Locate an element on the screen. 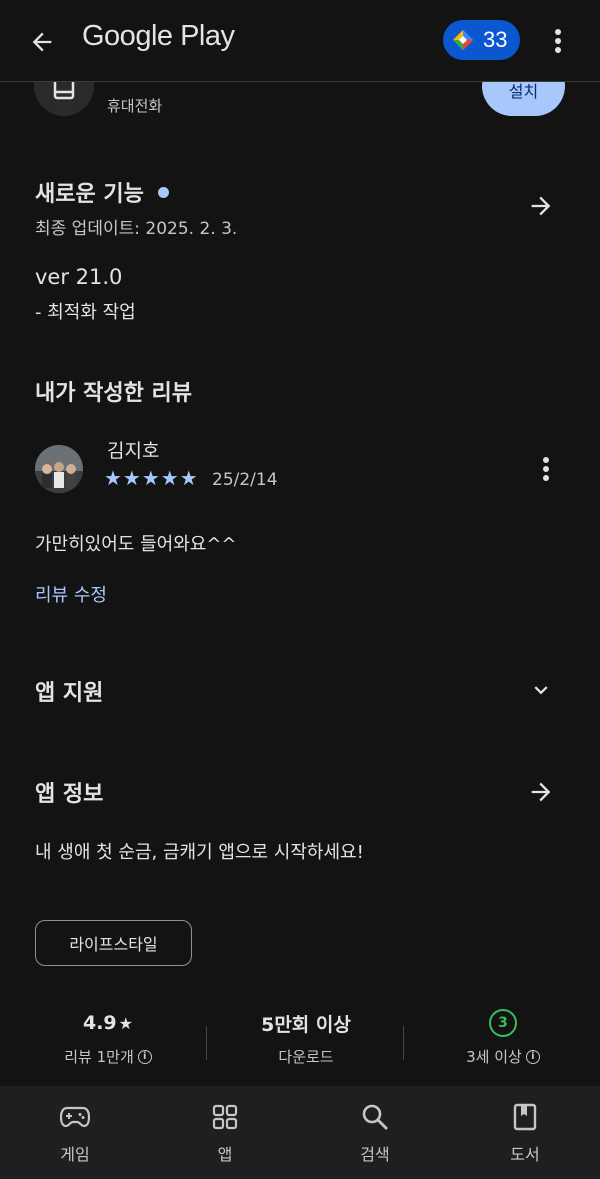  play-points-badge: 33 is located at coordinates (481, 40).